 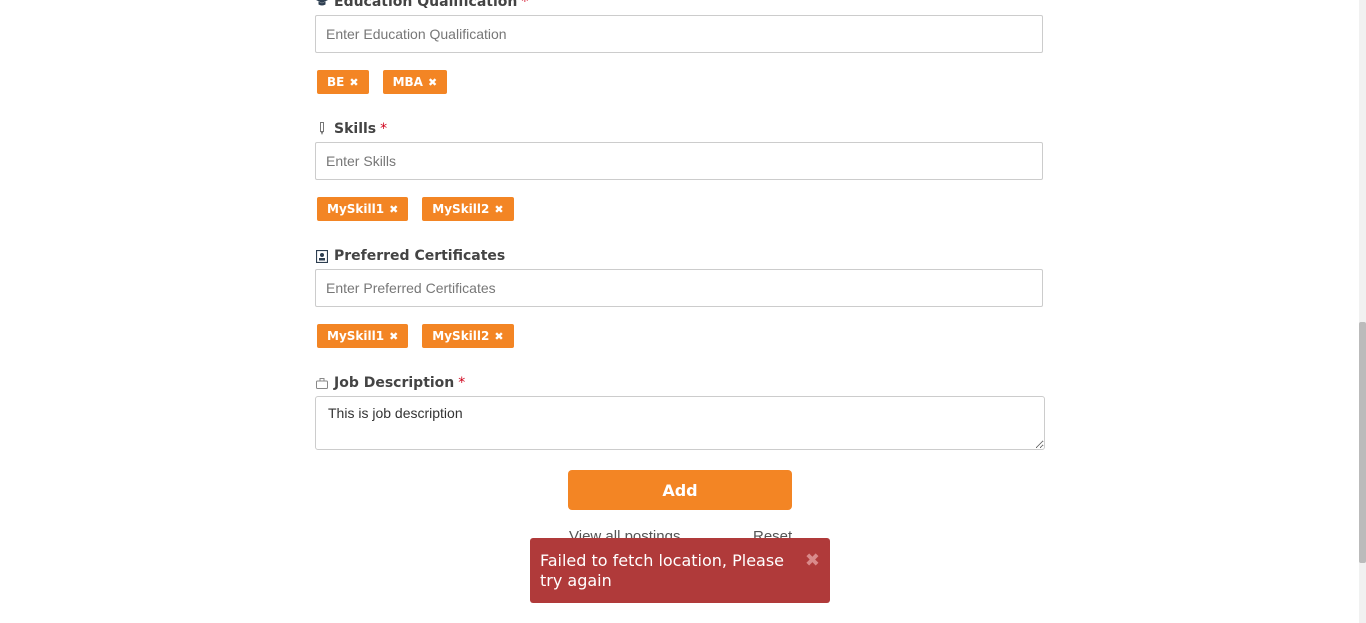 I want to click on pencil-icon, so click(x=322, y=129).